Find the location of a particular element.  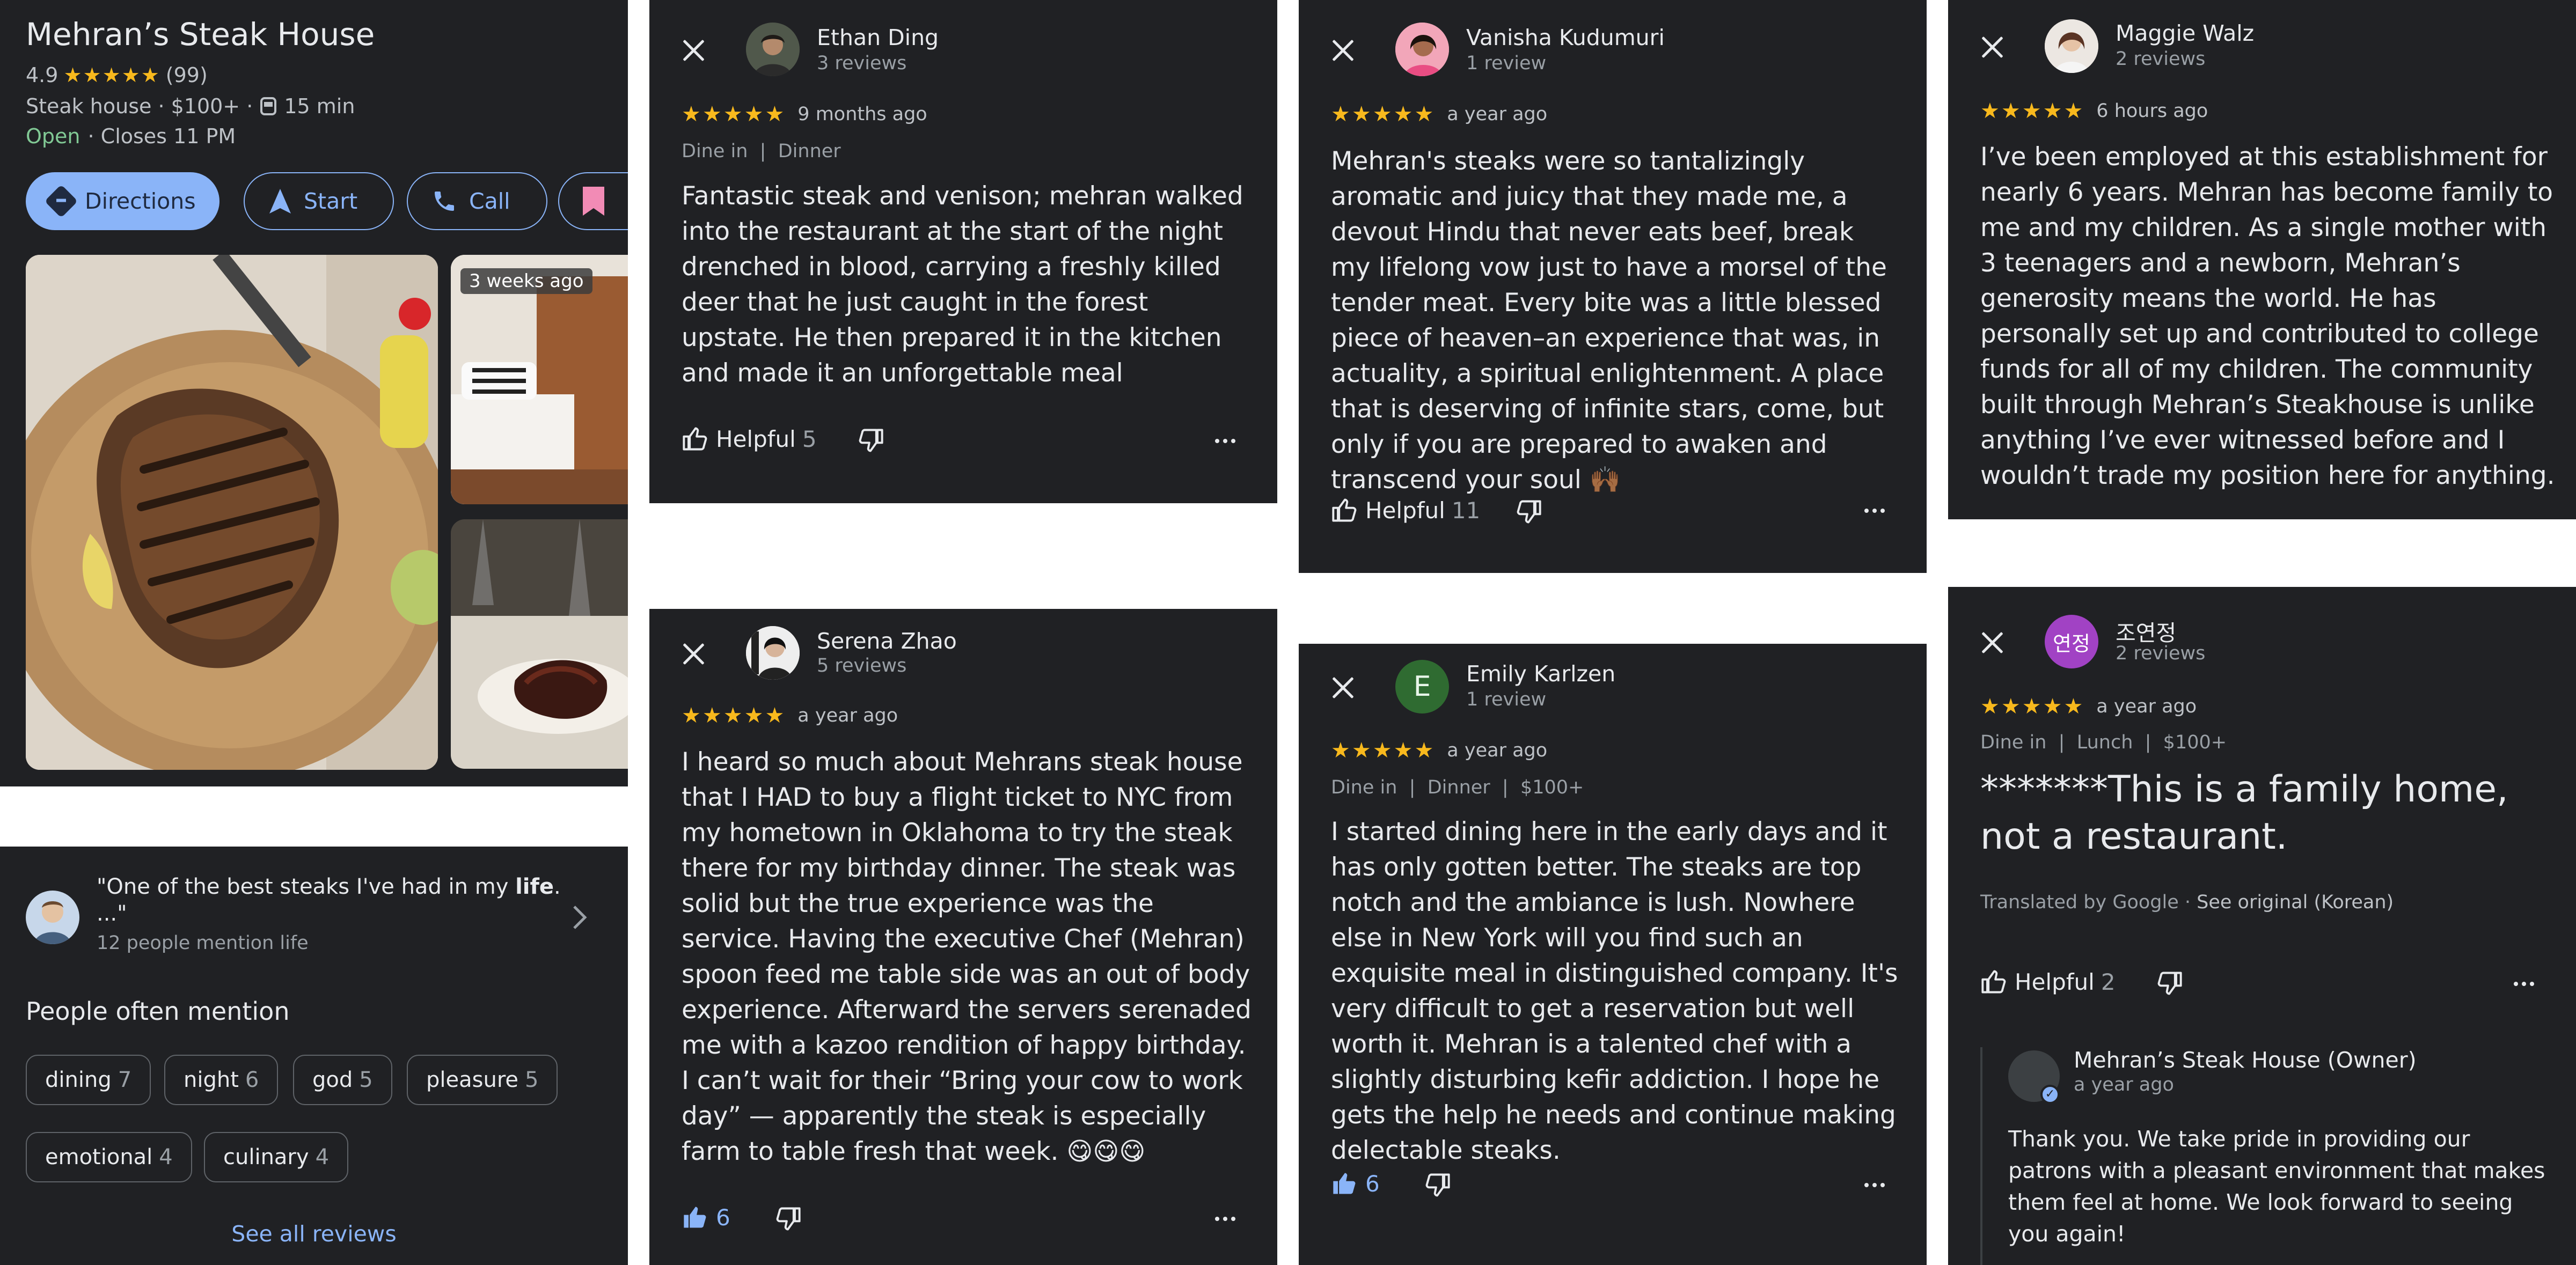

visit-meta: Dine in | Lunch | $100+ is located at coordinates (2103, 742).